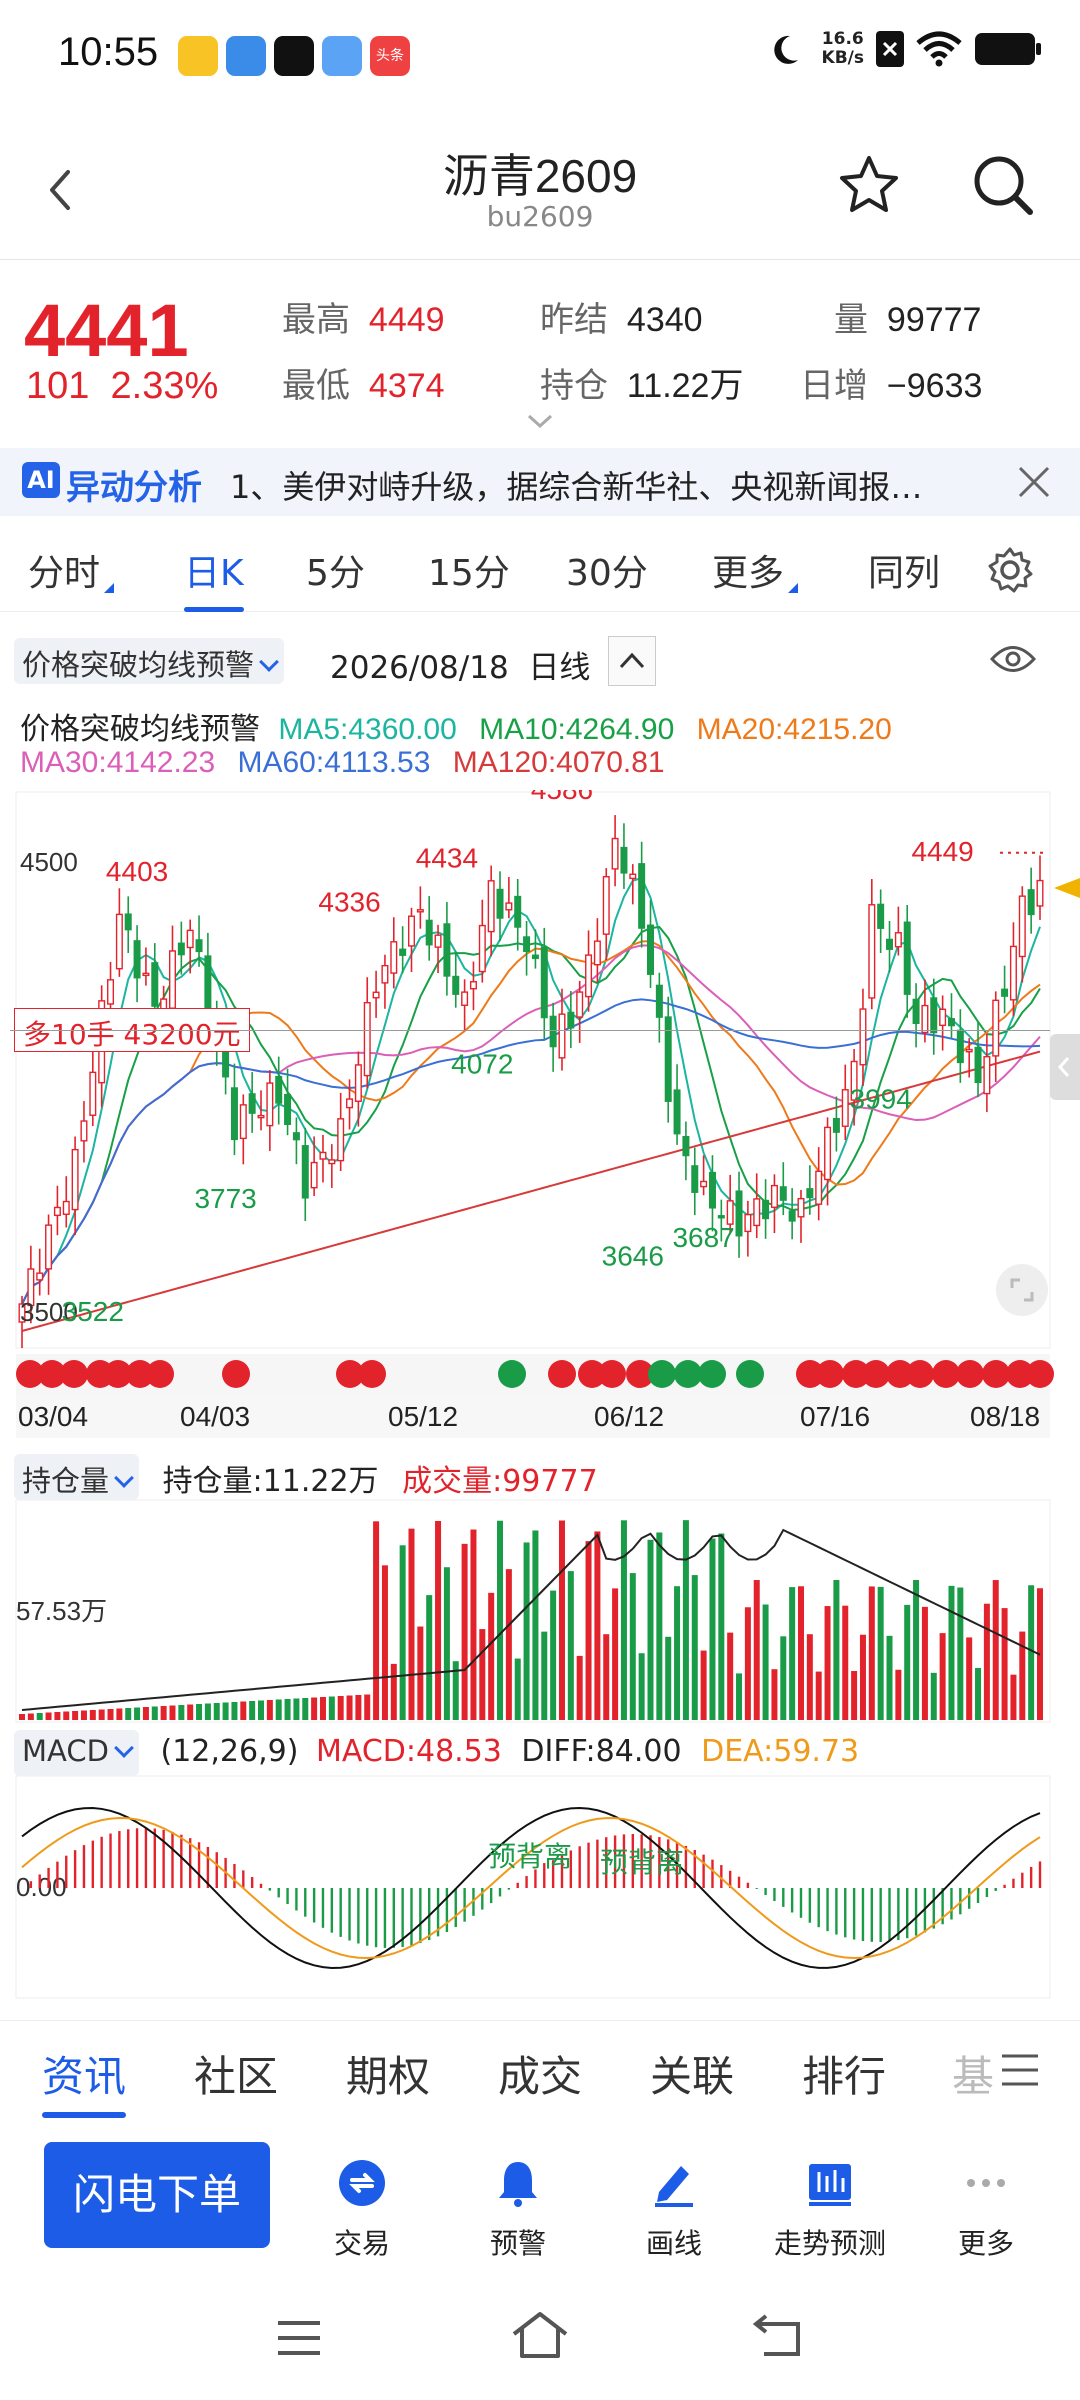 This screenshot has width=1080, height=2400. Describe the element at coordinates (785, 49) in the screenshot. I see `moon-icon` at that location.